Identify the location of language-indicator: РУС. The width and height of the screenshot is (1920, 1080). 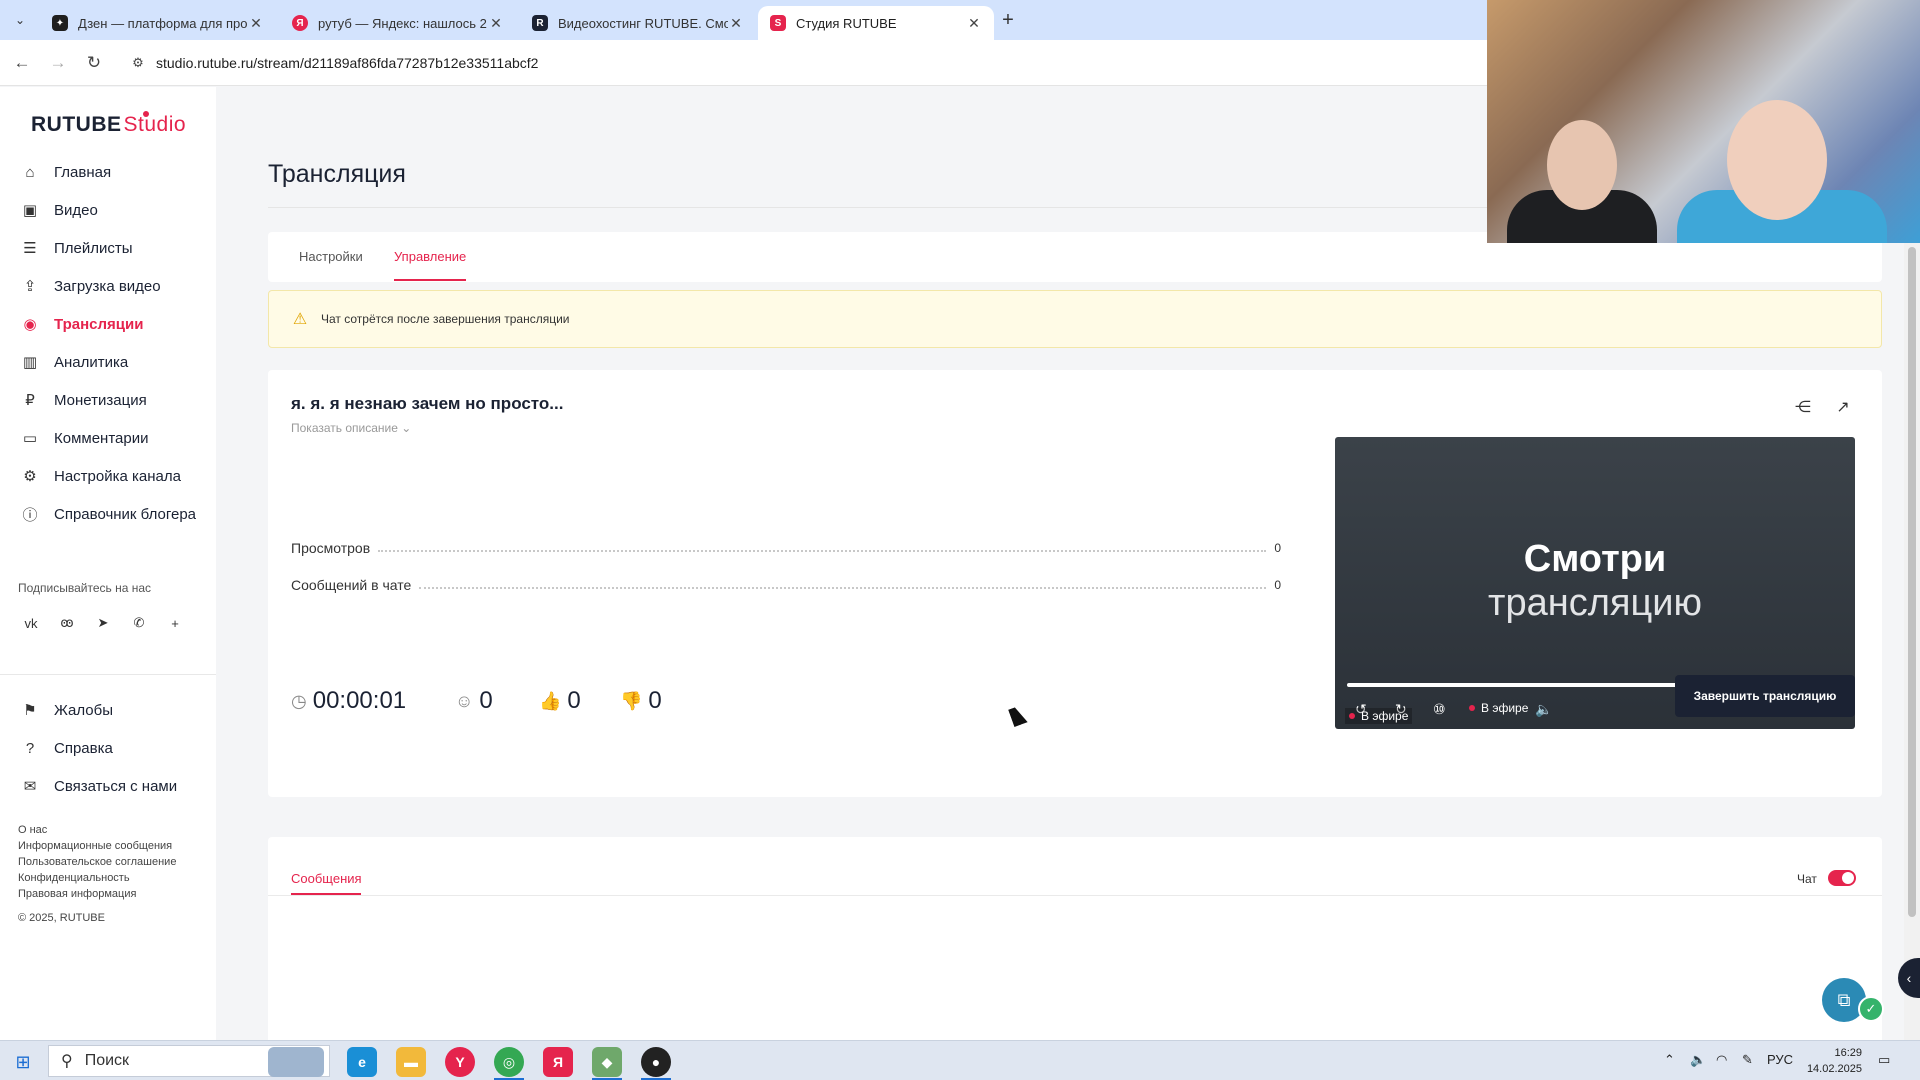
(1780, 1059).